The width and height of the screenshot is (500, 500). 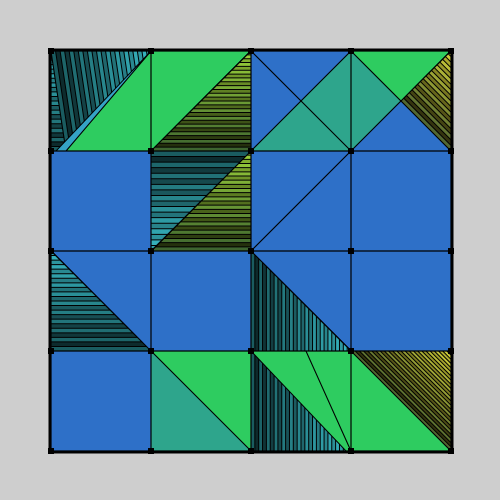 I want to click on tile-r1-c1, so click(x=201, y=201).